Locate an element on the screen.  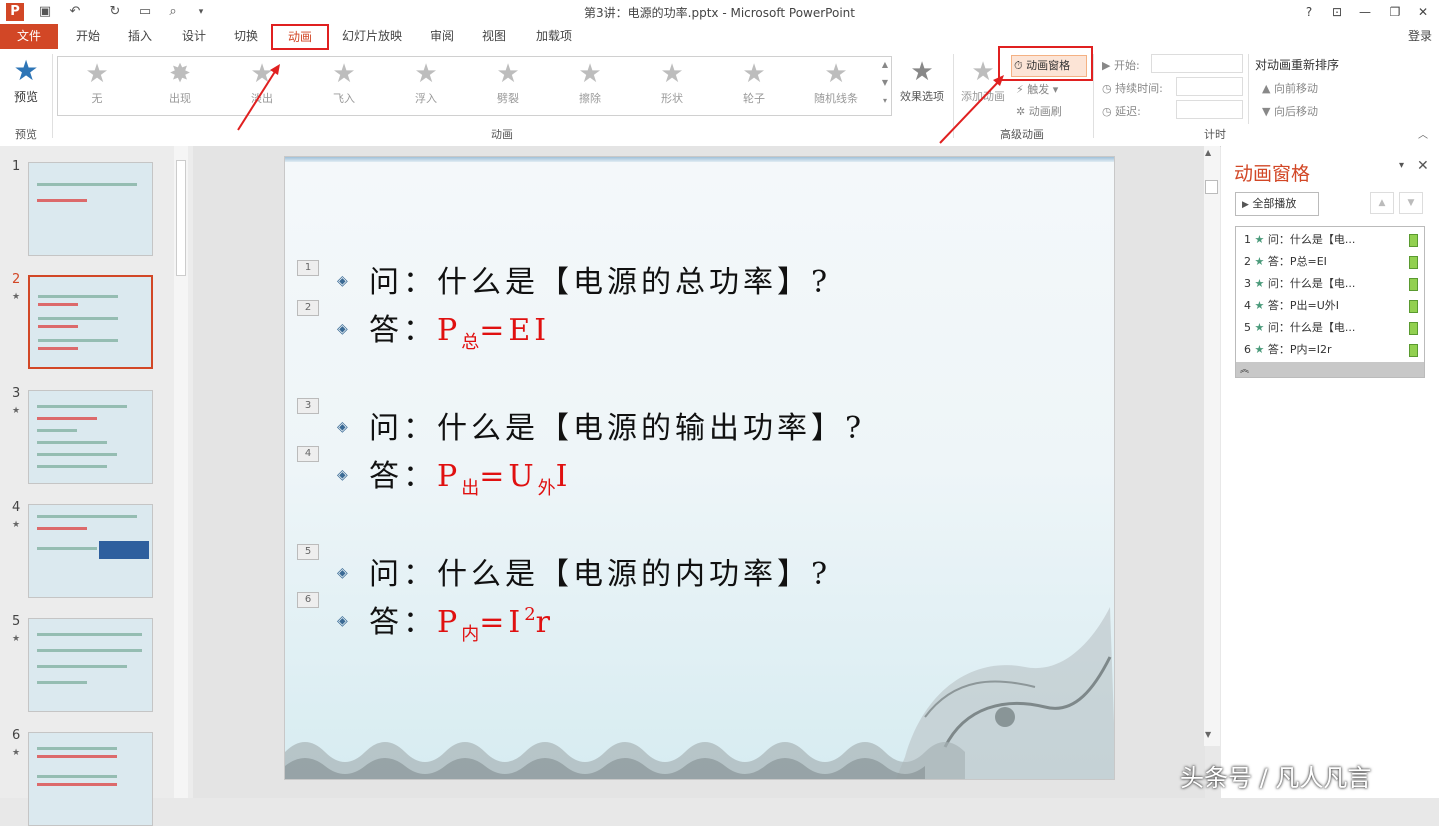
anim-list-item: 6 ★ 答：P内=I2r is located at coordinates (1330, 350).